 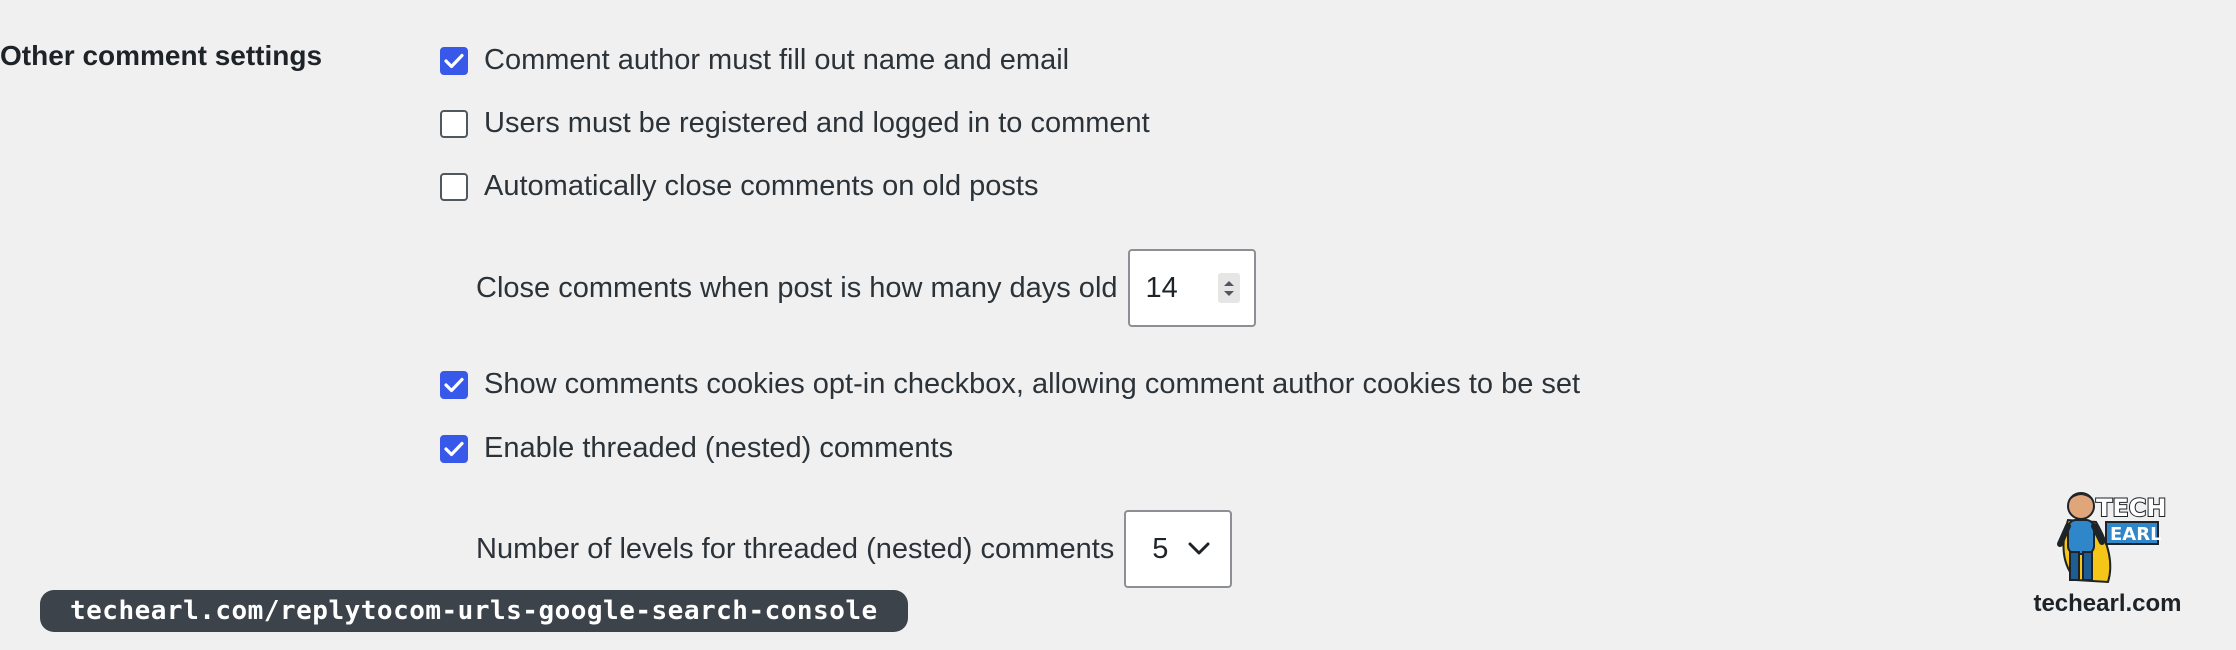 What do you see at coordinates (1160, 548) in the screenshot?
I see `thread-depth-value: 5` at bounding box center [1160, 548].